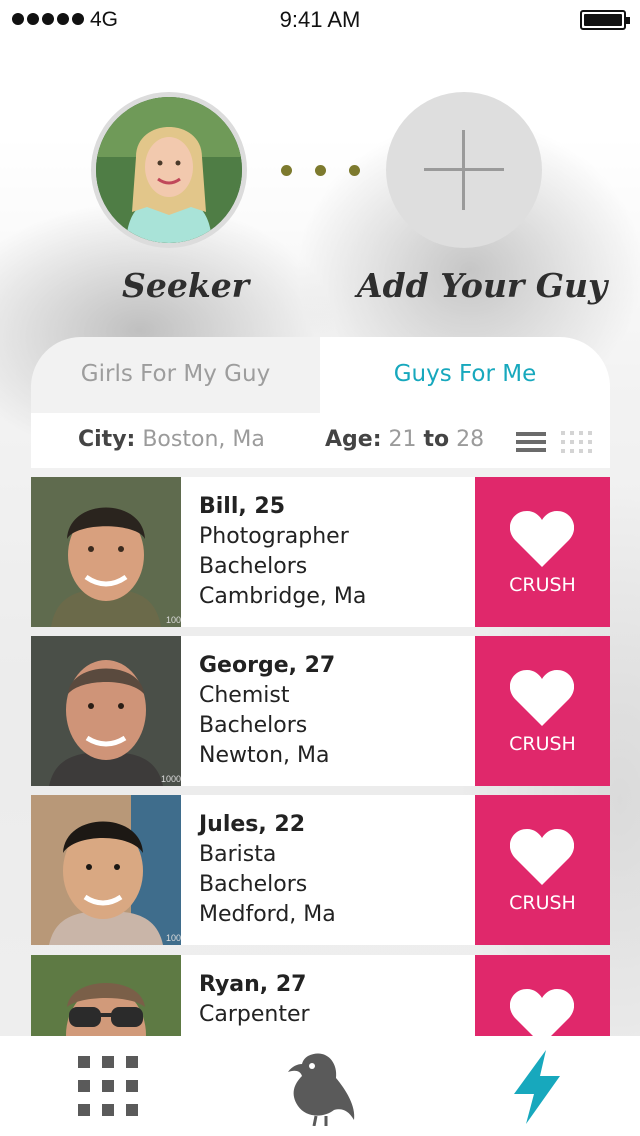  I want to click on city-filter: City: Boston, Ma, so click(171, 439).